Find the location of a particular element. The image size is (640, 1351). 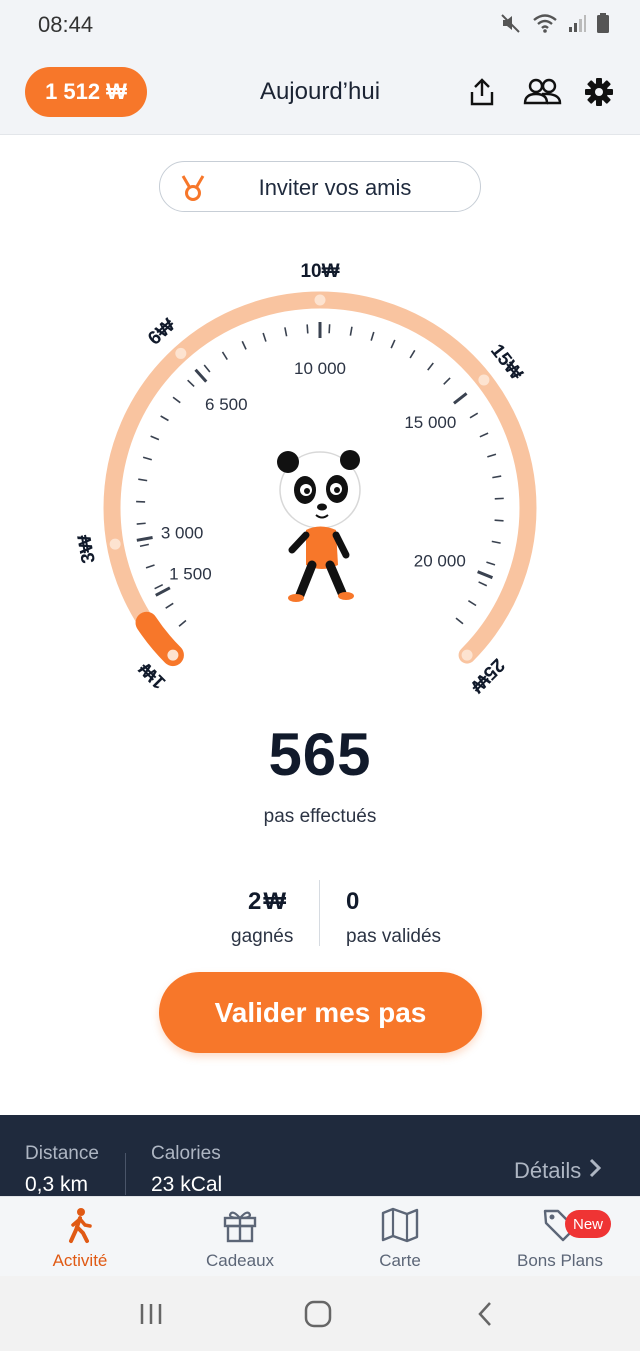

tab-label-activite: Activité is located at coordinates (80, 1260).